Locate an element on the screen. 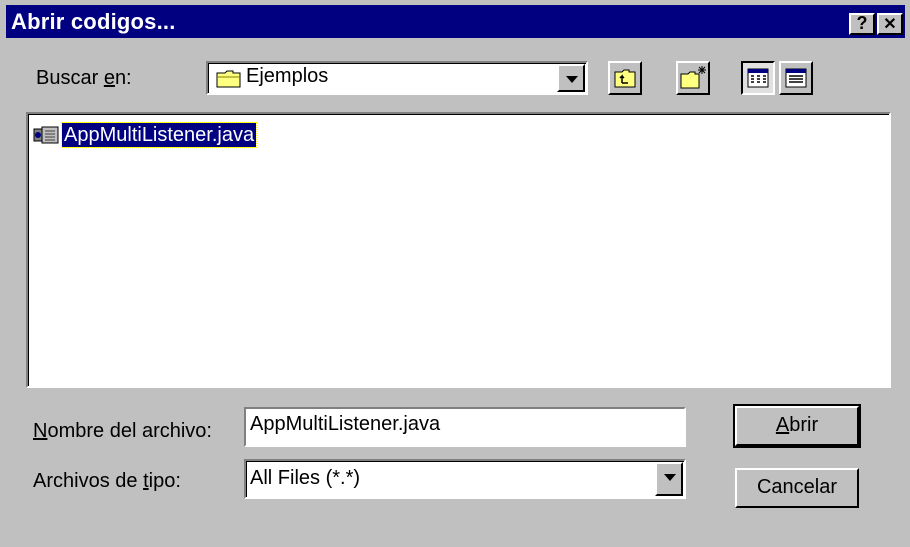 The image size is (910, 547). lookin-combobox: Ejemplos is located at coordinates (397, 78).